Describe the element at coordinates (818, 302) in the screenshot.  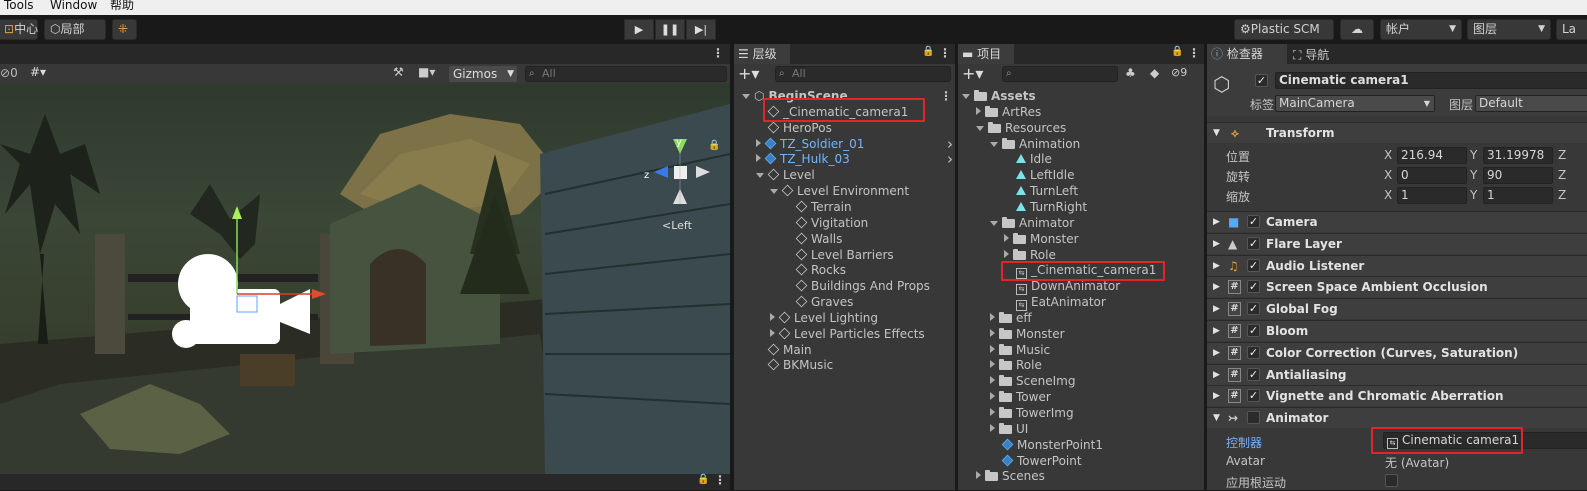
I see `hierarchy-item: Graves` at that location.